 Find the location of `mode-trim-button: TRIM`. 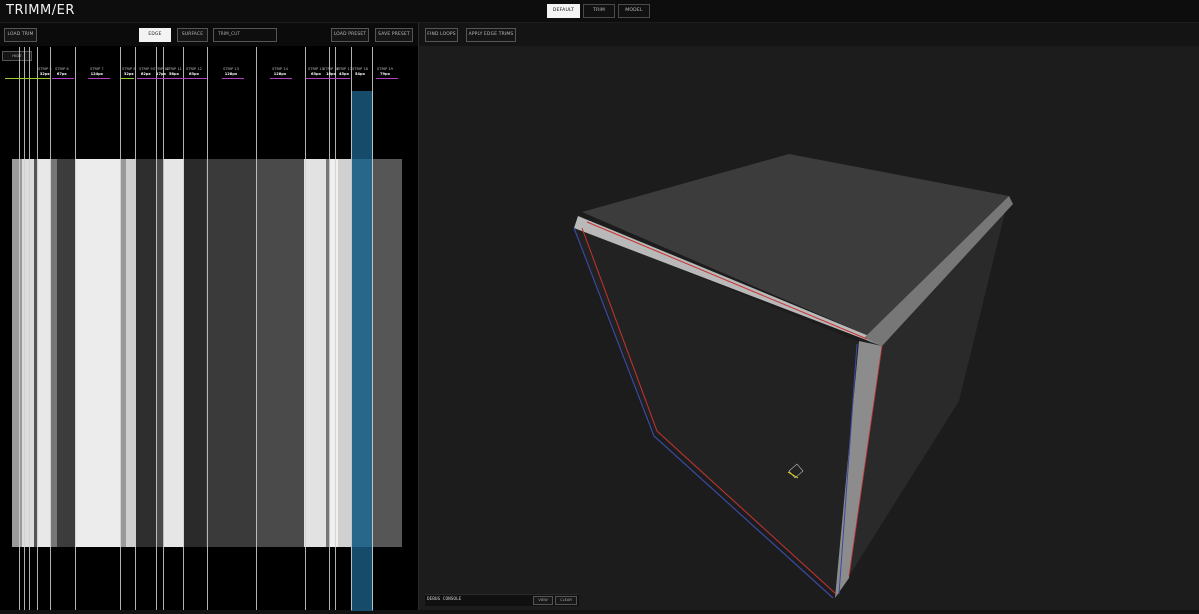

mode-trim-button: TRIM is located at coordinates (599, 11).